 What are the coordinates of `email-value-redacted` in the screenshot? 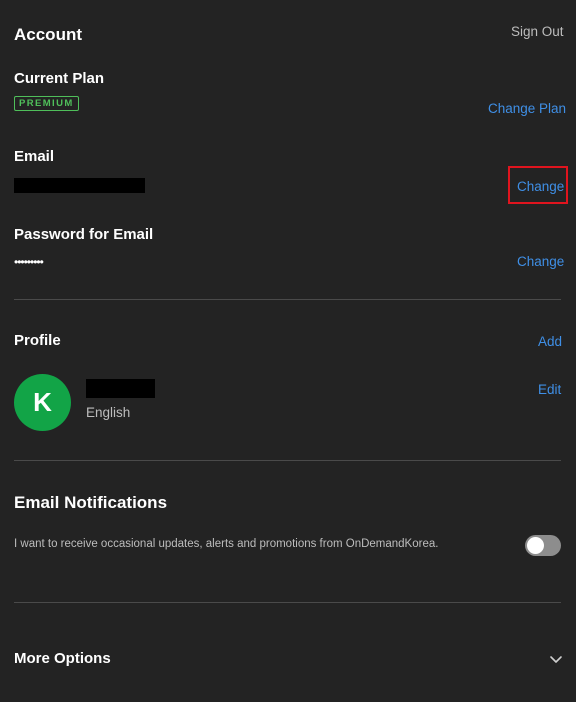 It's located at (79, 185).